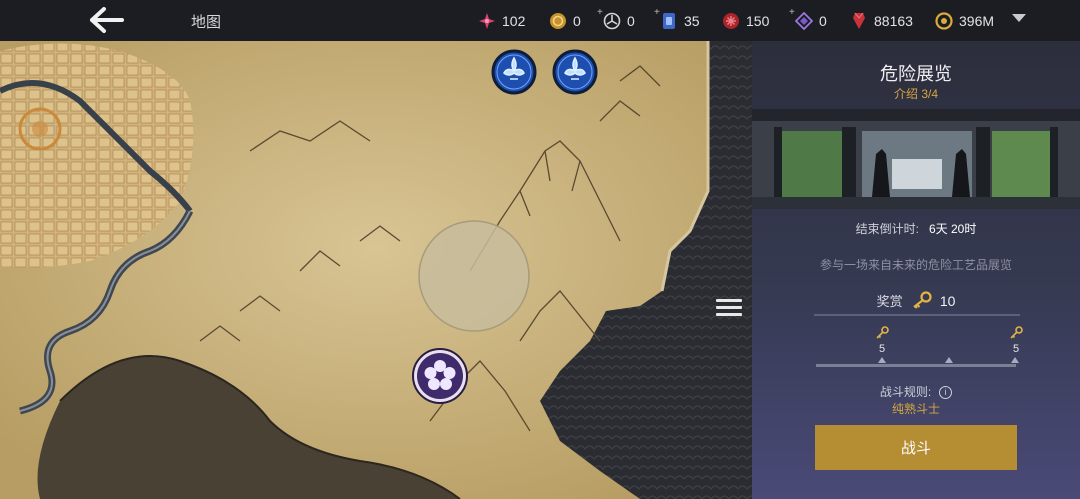 The image size is (1080, 499). Describe the element at coordinates (916, 93) in the screenshot. I see `event-intro-progress: 介绍 3/4` at that location.